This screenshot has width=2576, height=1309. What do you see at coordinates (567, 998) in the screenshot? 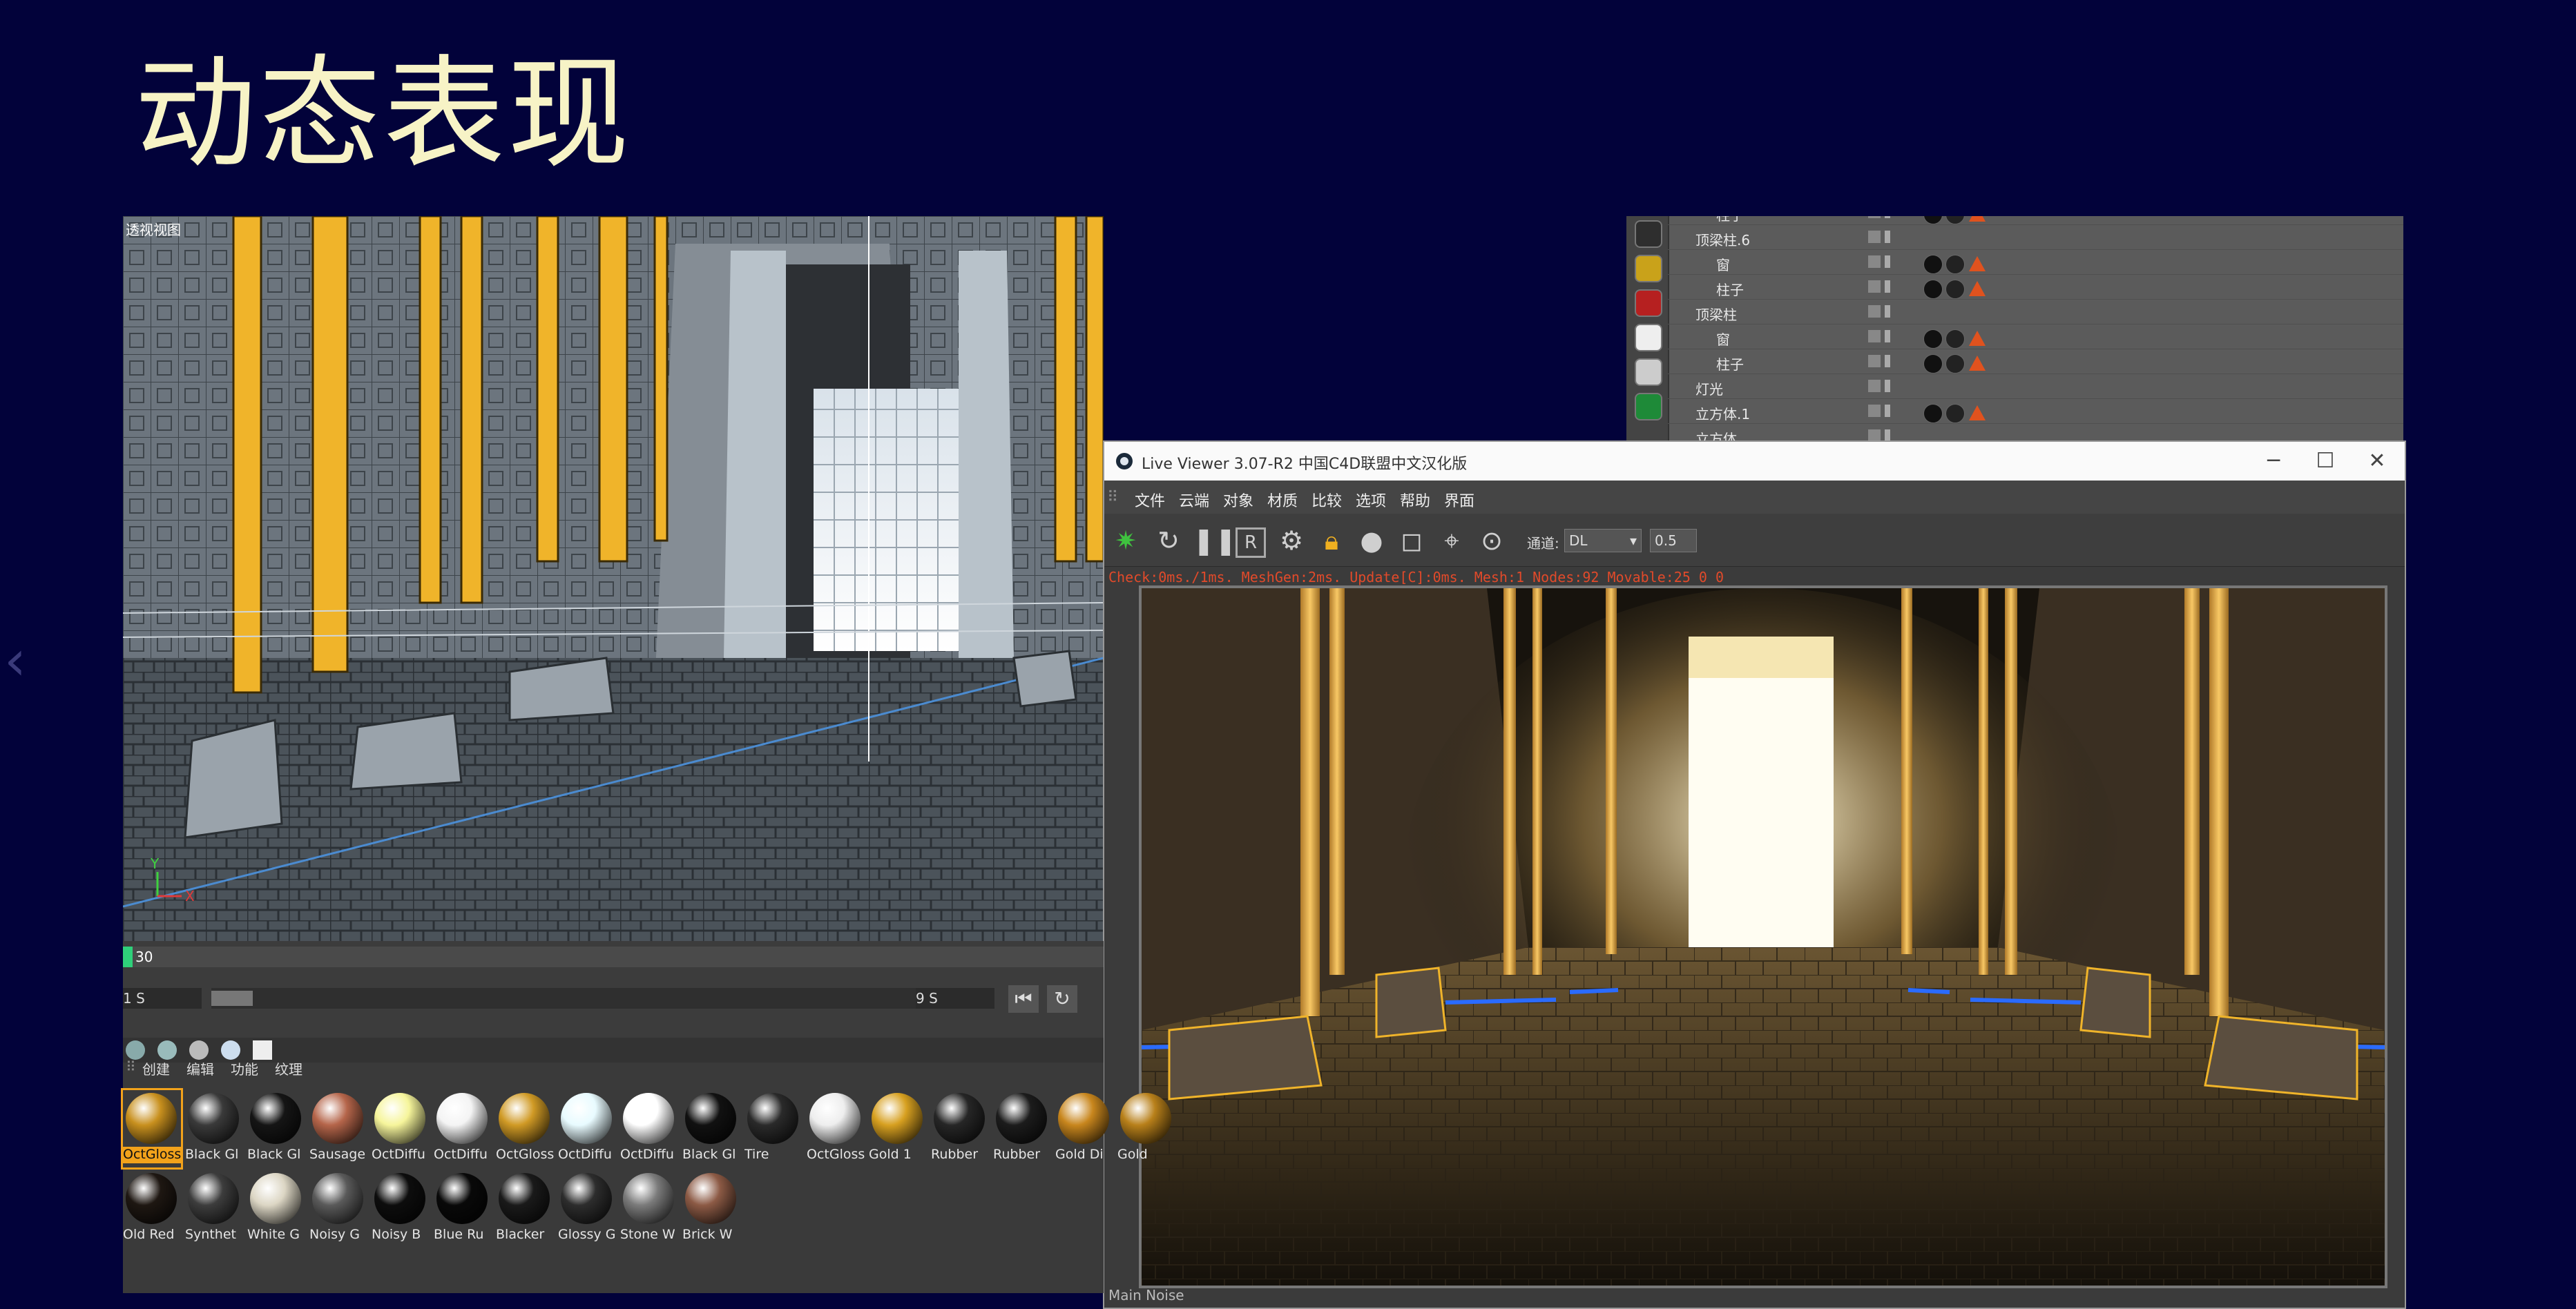
I see `time-range-slider` at bounding box center [567, 998].